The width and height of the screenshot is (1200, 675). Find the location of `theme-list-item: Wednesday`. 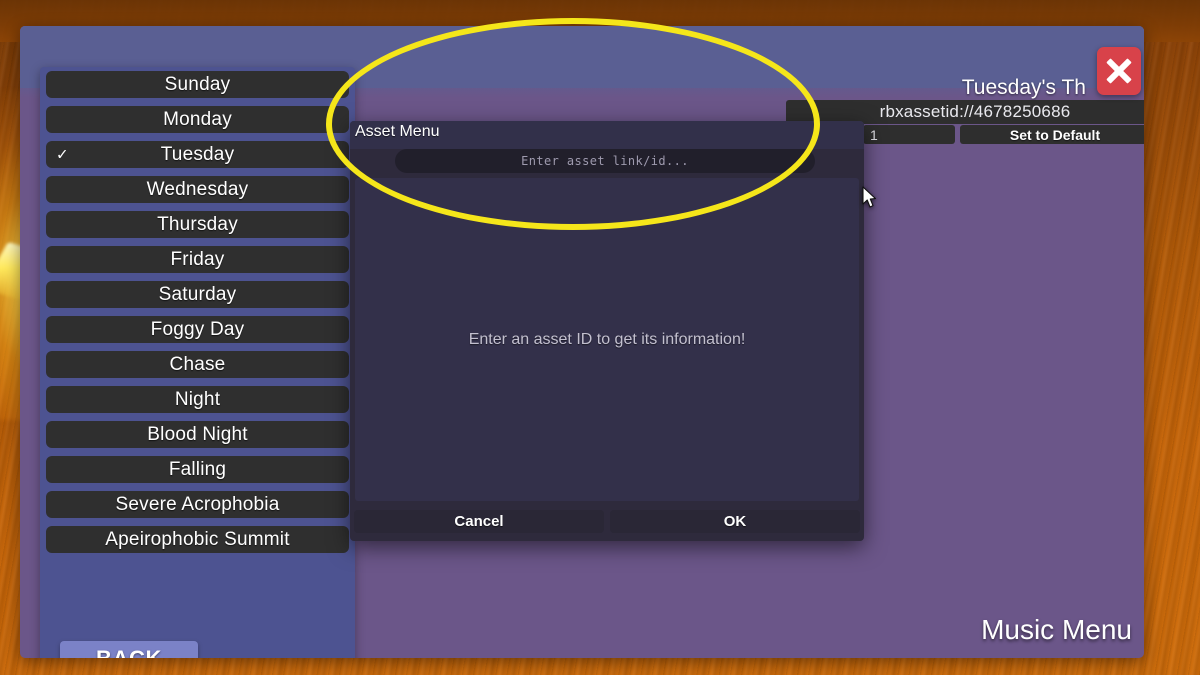

theme-list-item: Wednesday is located at coordinates (197, 189).